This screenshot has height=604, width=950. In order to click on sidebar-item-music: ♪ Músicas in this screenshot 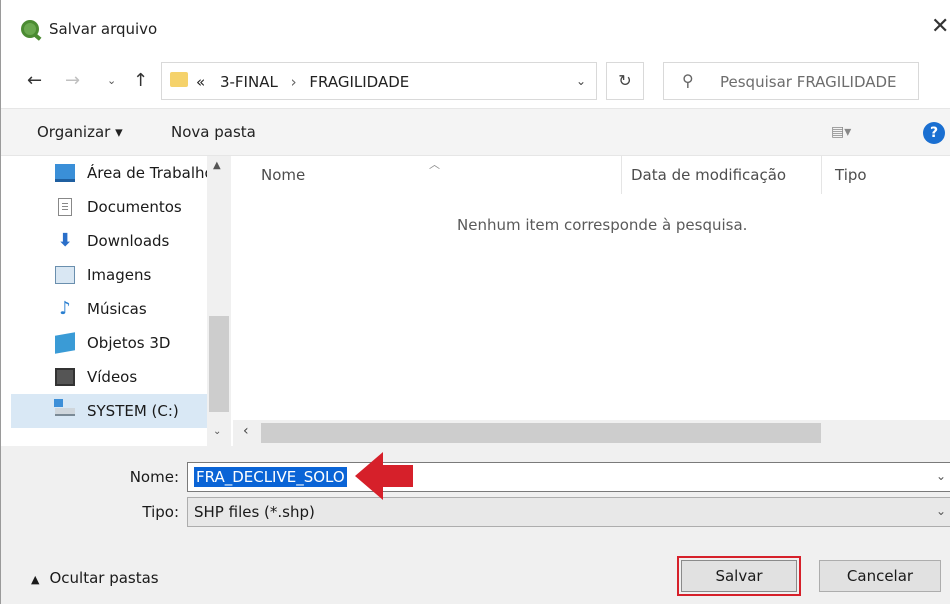, I will do `click(109, 309)`.